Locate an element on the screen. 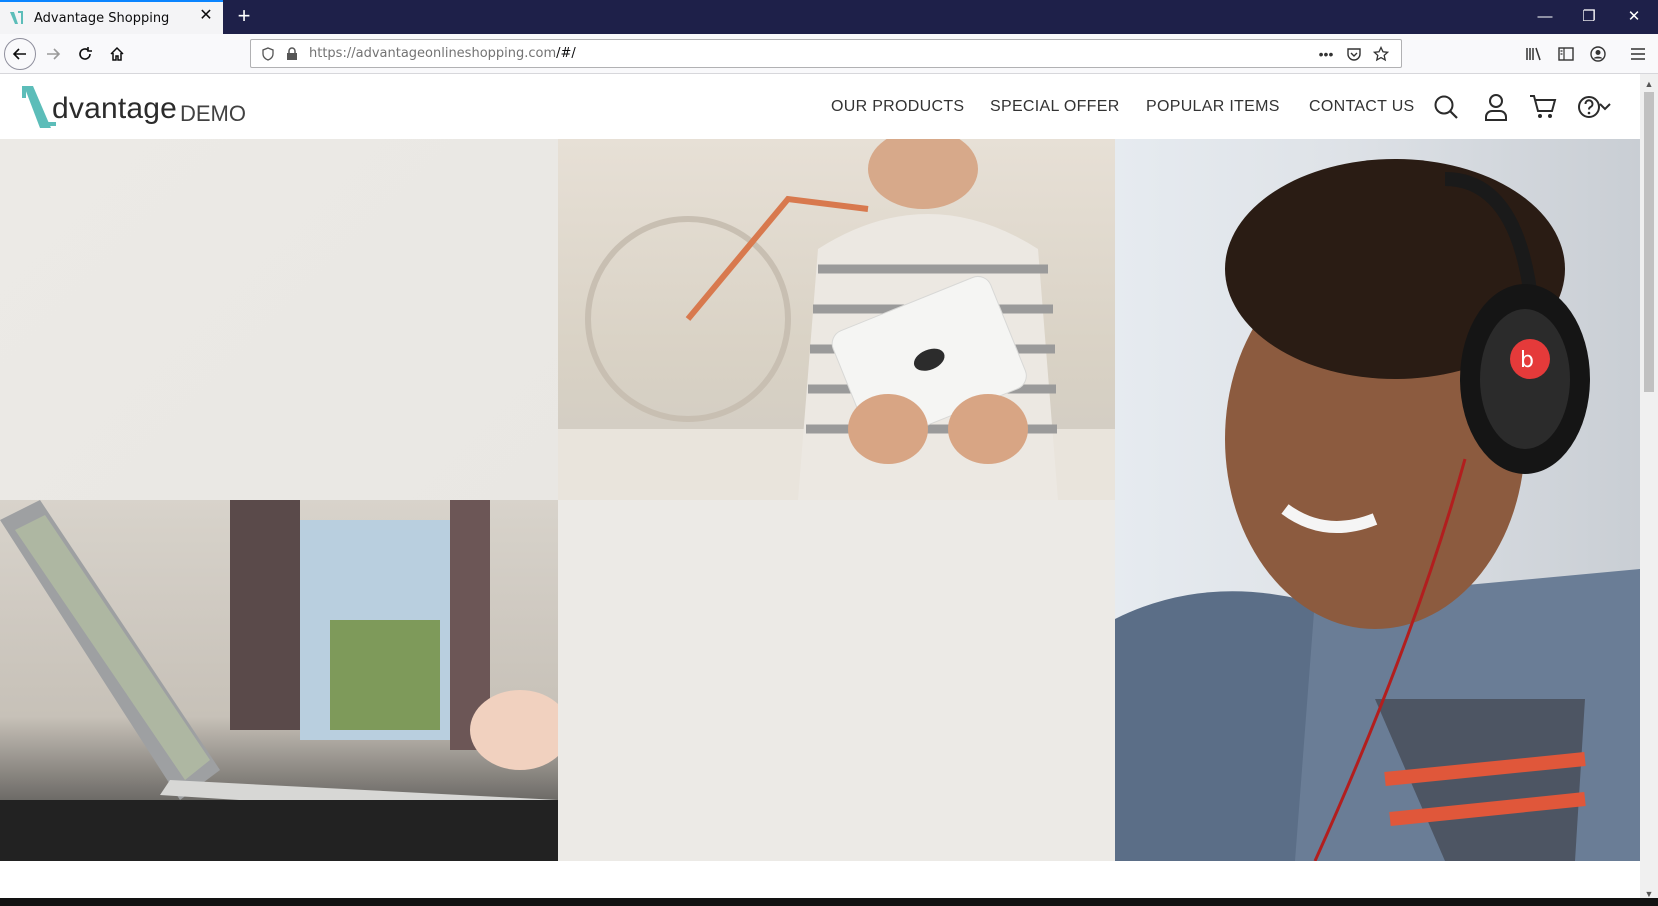 The image size is (1658, 906). reload-button is located at coordinates (85, 54).